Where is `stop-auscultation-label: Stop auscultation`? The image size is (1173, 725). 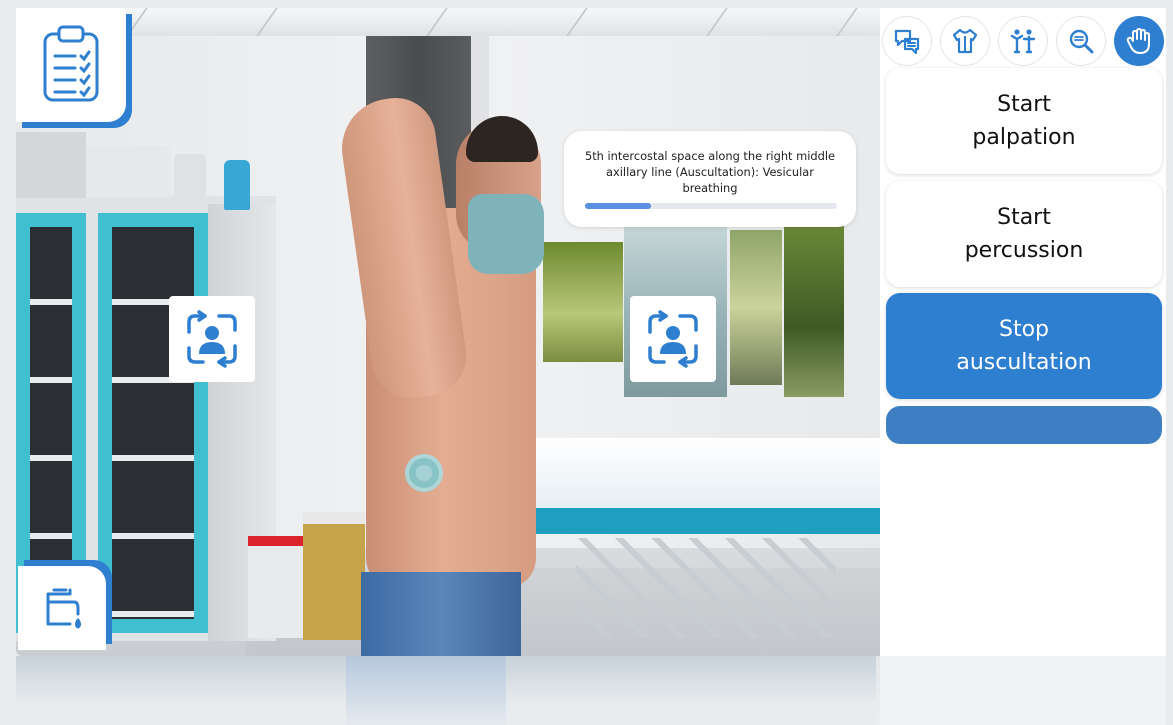
stop-auscultation-label: Stop auscultation is located at coordinates (1024, 346).